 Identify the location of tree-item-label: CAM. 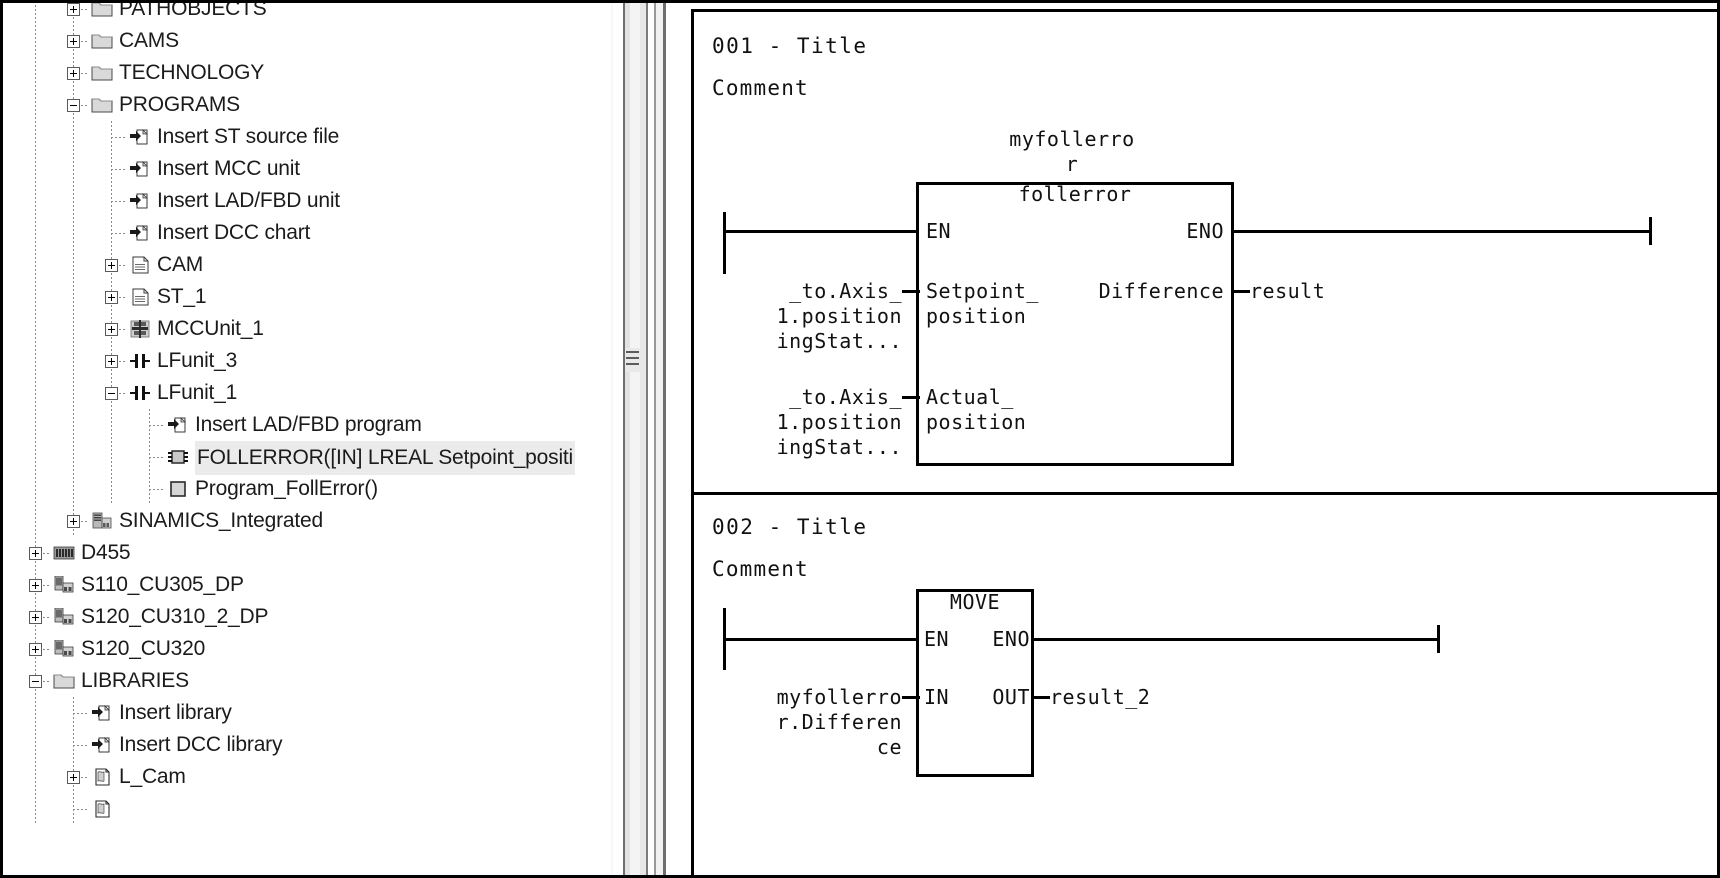
(180, 264).